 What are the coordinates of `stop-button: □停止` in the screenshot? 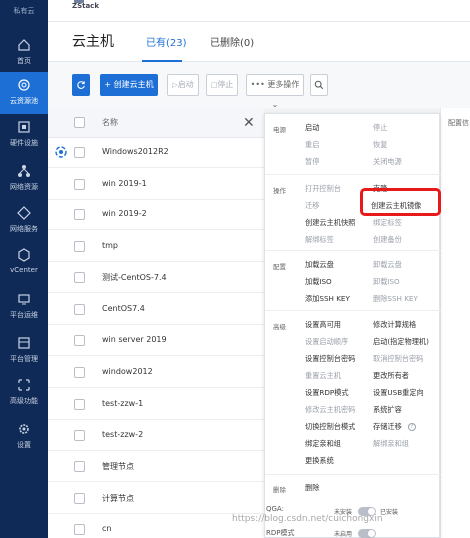 It's located at (222, 85).